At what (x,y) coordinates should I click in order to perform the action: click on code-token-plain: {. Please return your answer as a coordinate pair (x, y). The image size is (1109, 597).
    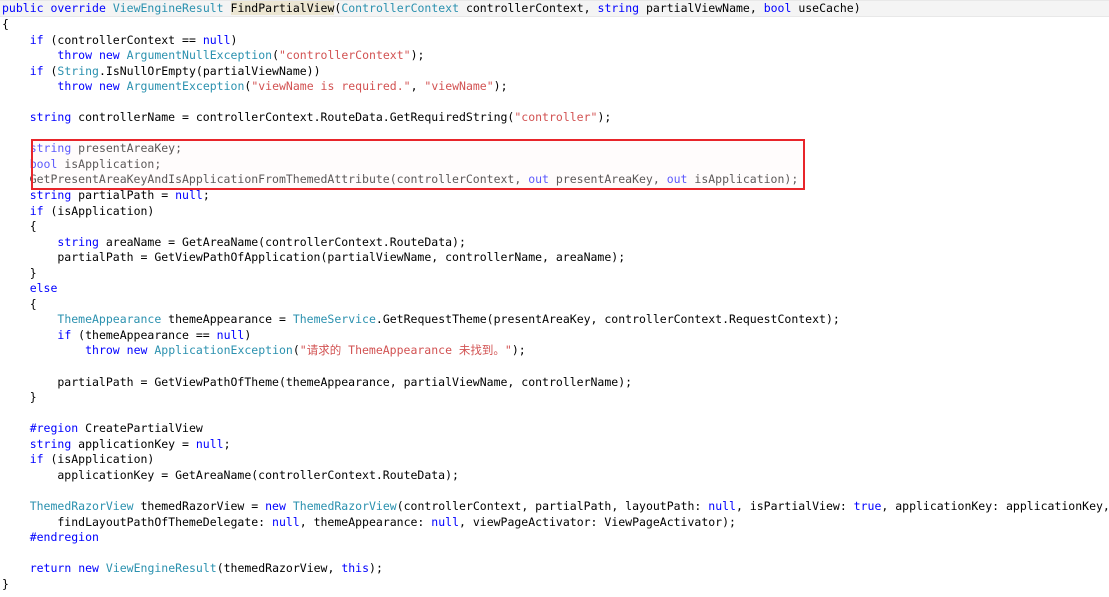
    Looking at the image, I should click on (5, 24).